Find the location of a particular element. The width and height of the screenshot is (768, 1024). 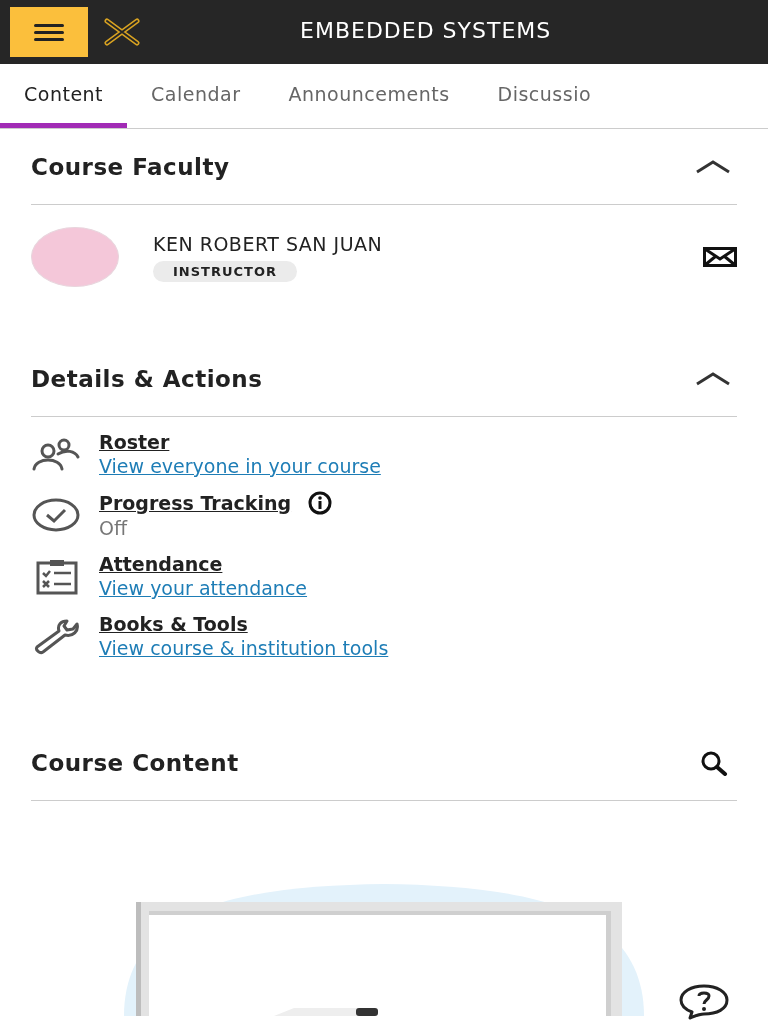

checkmark-circle-icon is located at coordinates (56, 515).